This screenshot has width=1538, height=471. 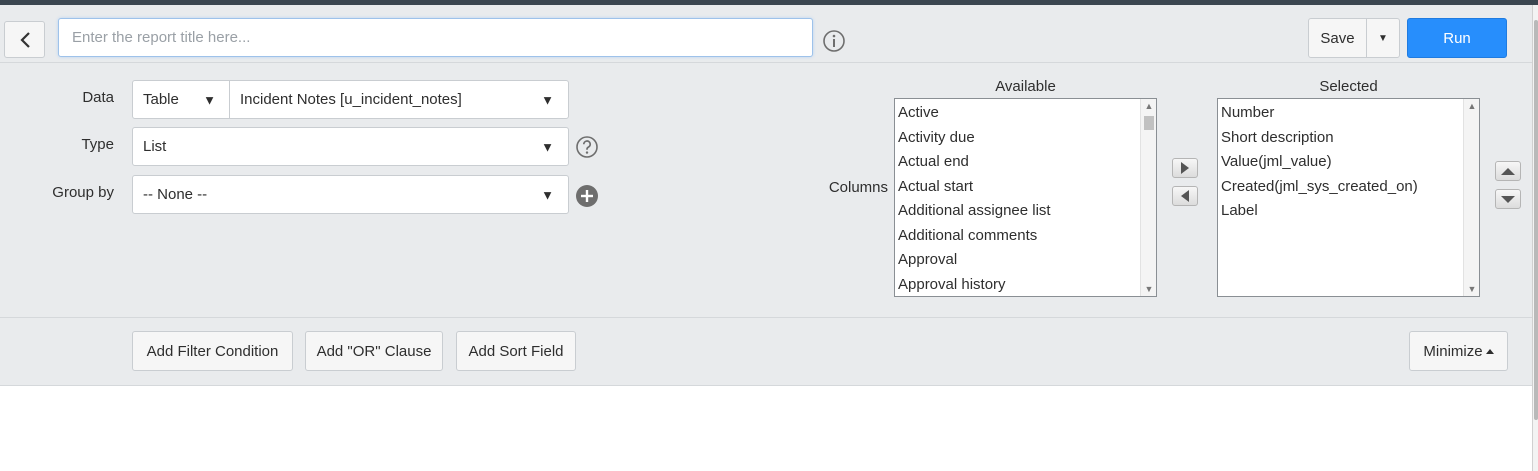 I want to click on report-title-input, so click(x=435, y=37).